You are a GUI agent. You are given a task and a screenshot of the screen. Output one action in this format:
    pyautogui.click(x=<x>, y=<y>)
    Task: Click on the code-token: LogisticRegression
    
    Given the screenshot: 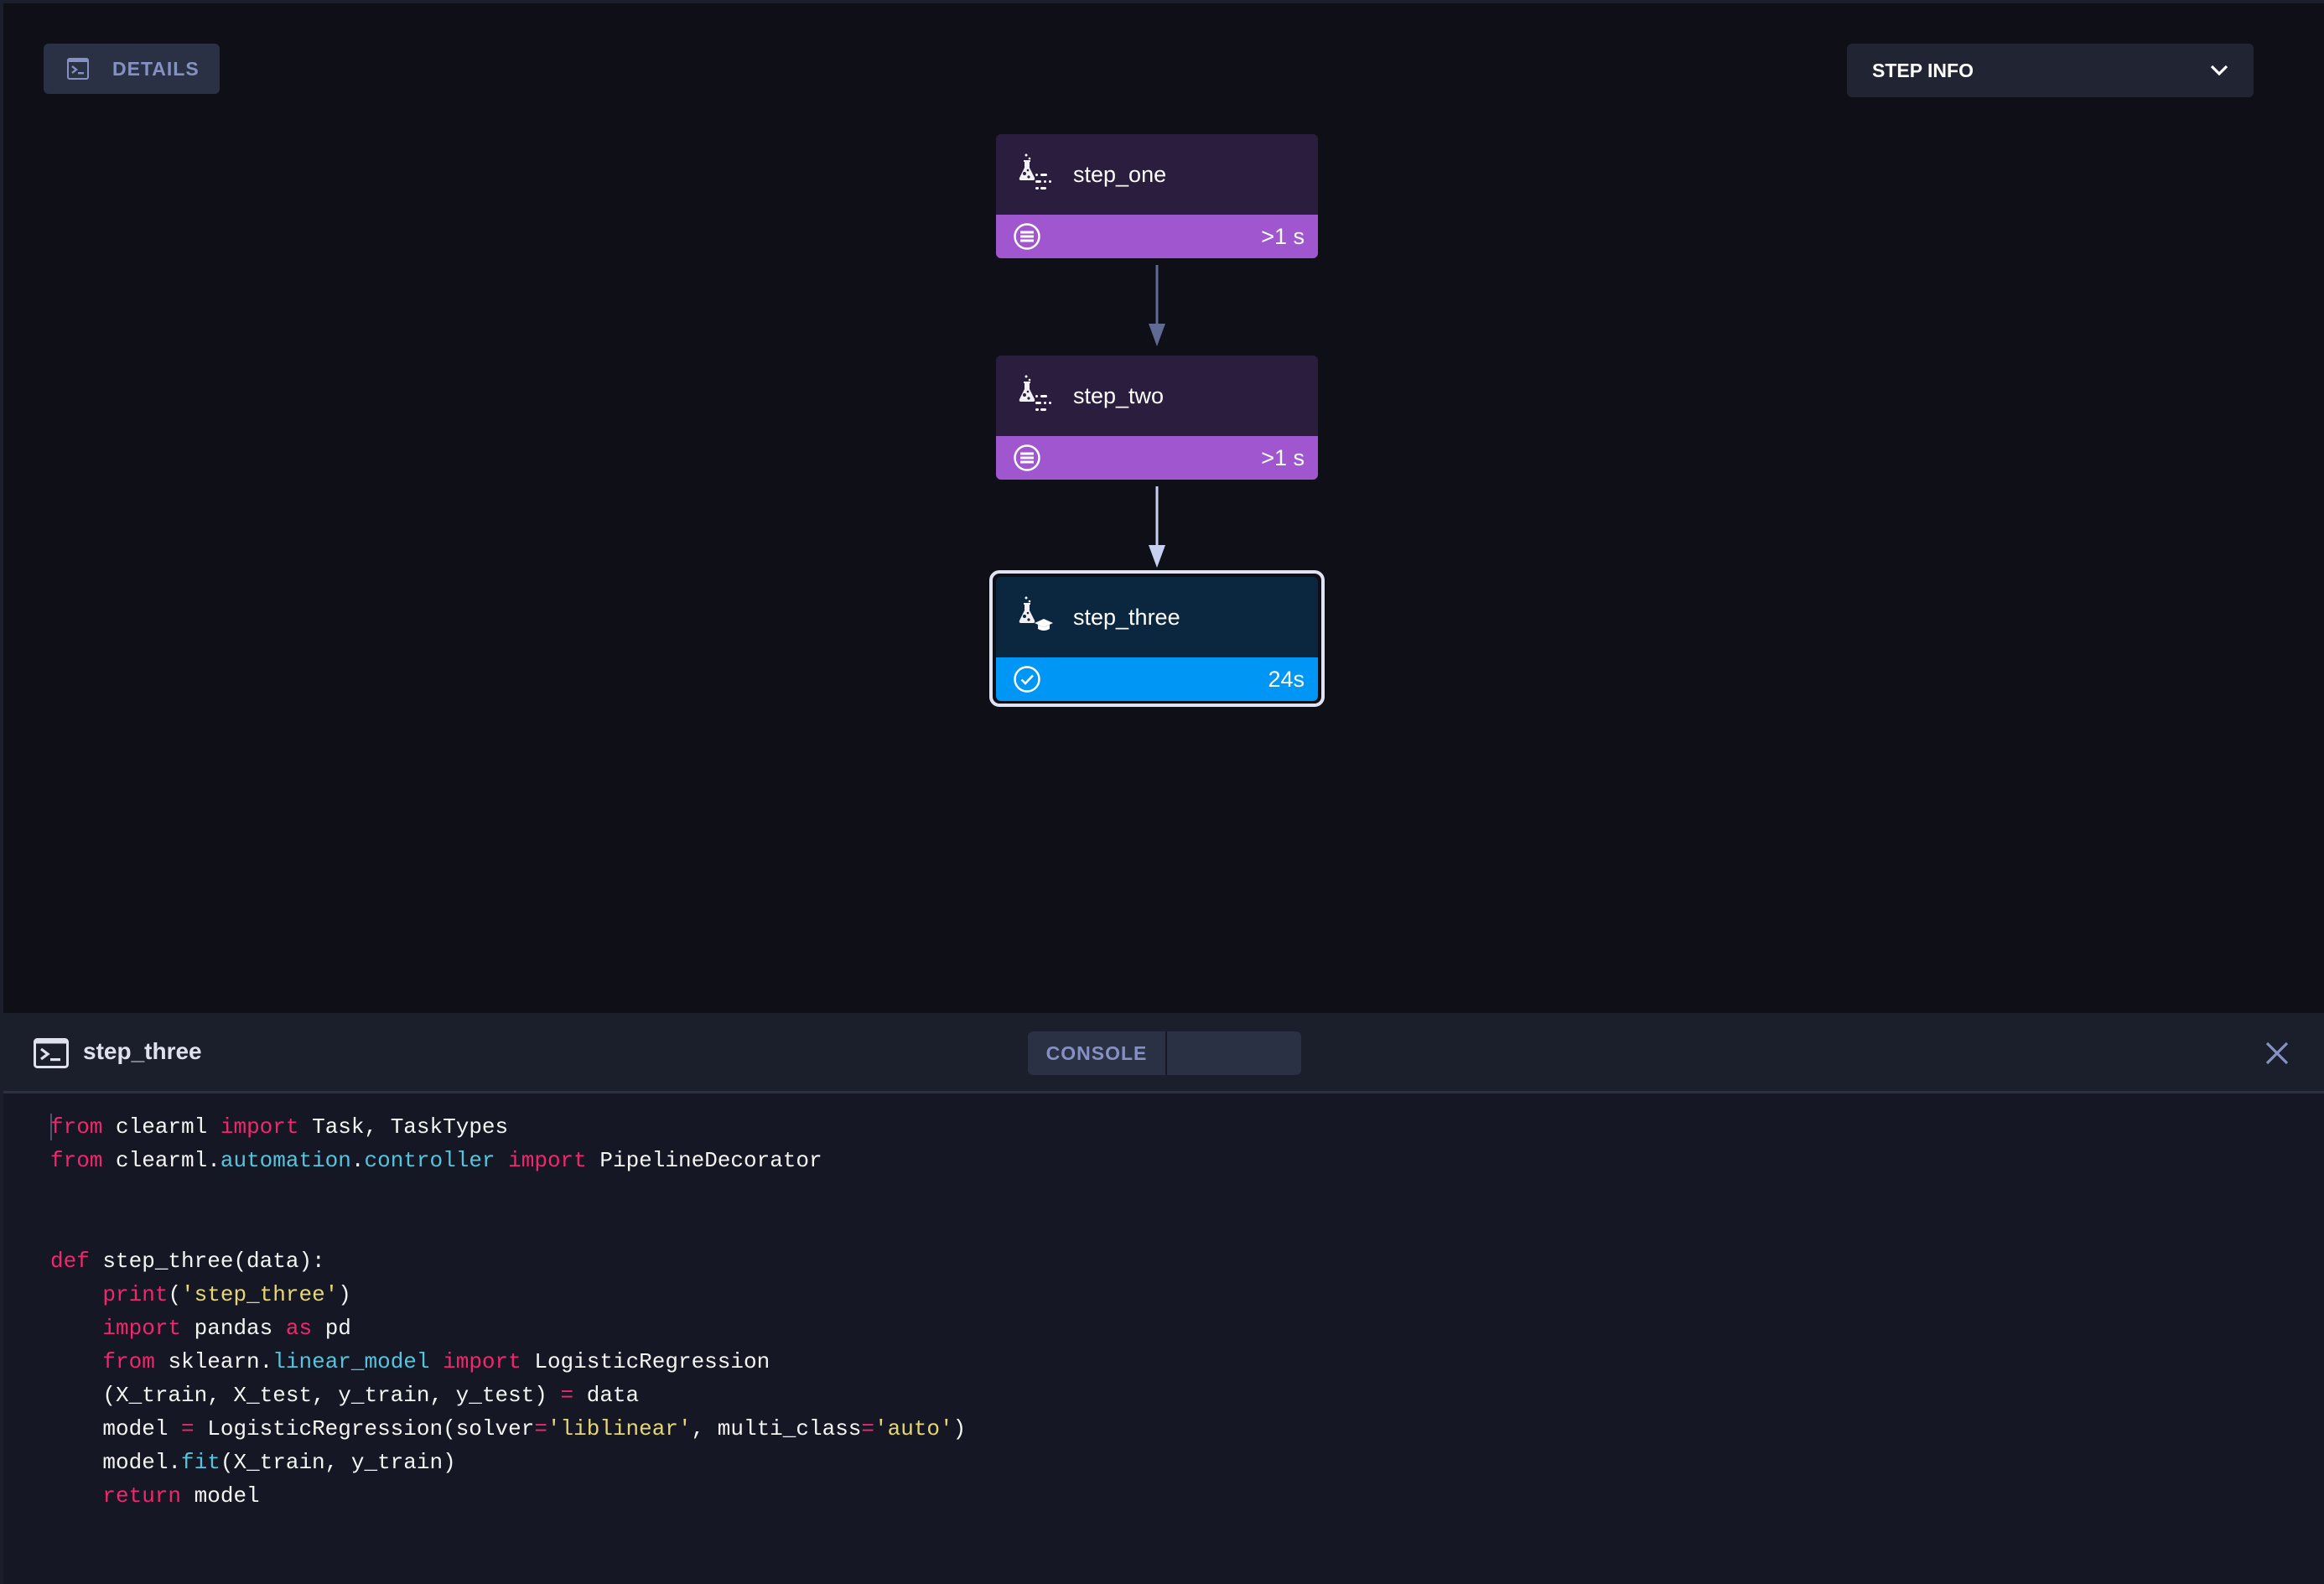 What is the action you would take?
    pyautogui.click(x=645, y=1361)
    